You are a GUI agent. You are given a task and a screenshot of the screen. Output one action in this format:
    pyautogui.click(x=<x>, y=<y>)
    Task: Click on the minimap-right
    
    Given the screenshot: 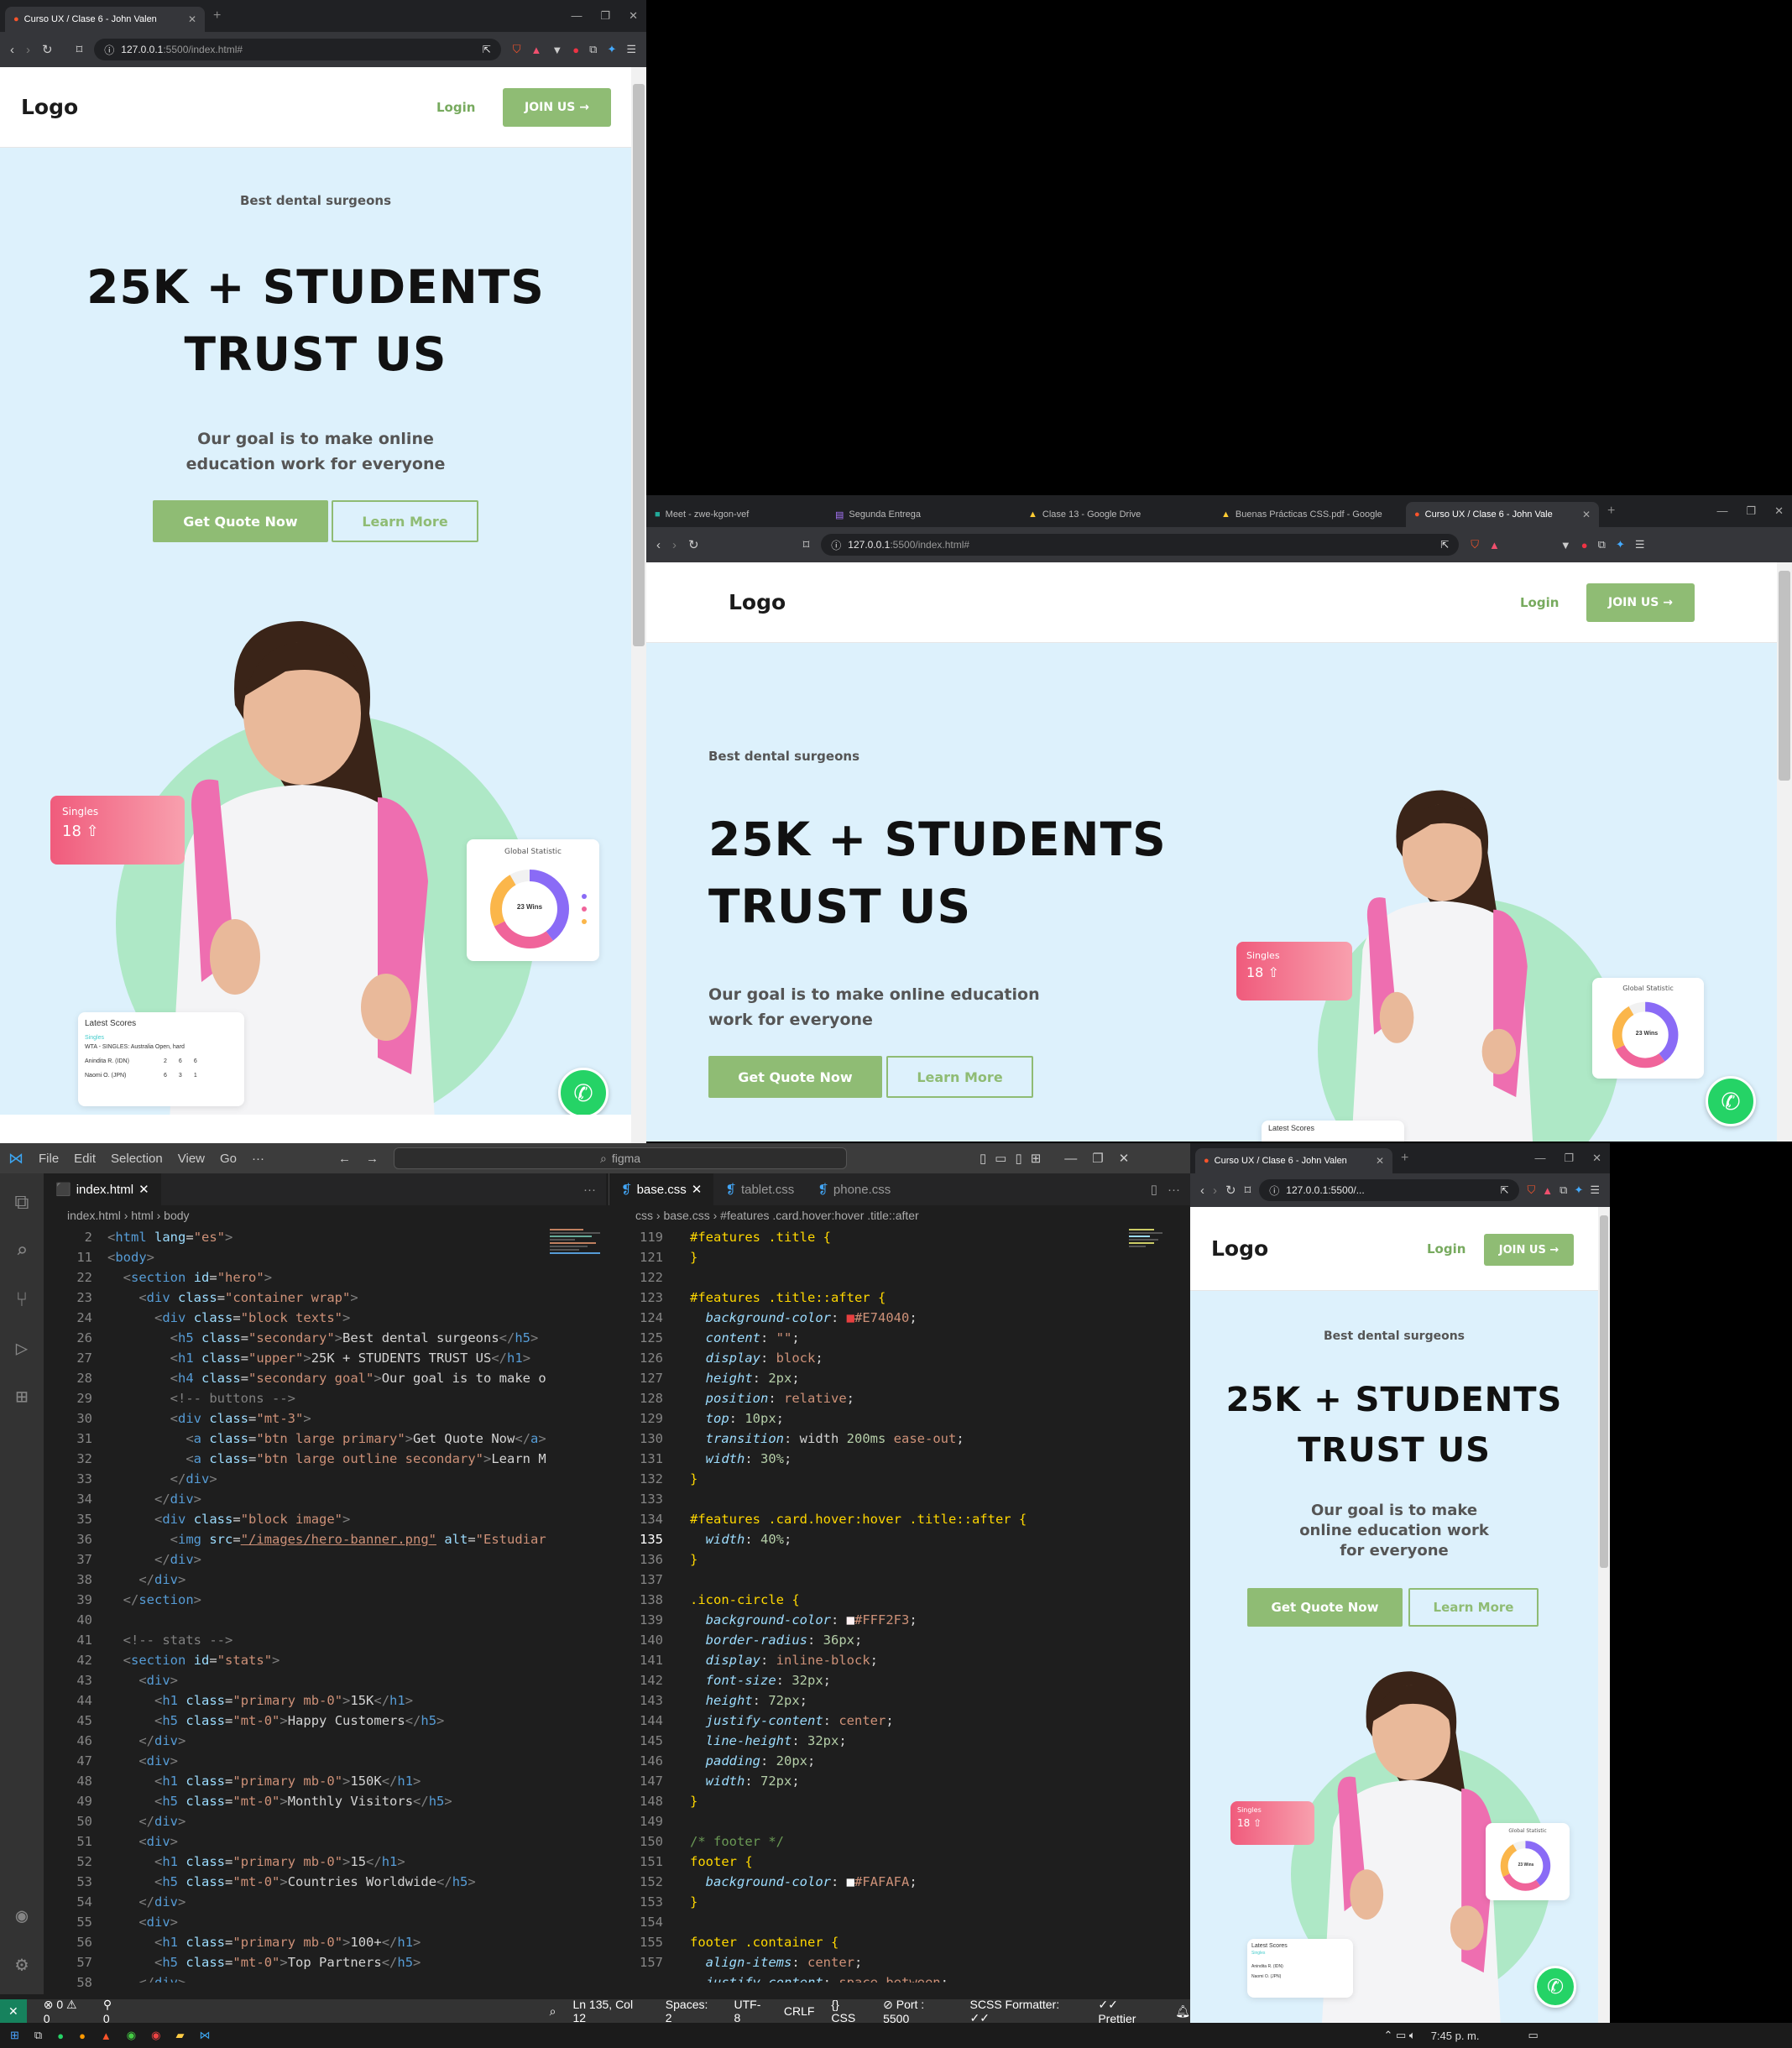 What is the action you would take?
    pyautogui.click(x=1154, y=1302)
    